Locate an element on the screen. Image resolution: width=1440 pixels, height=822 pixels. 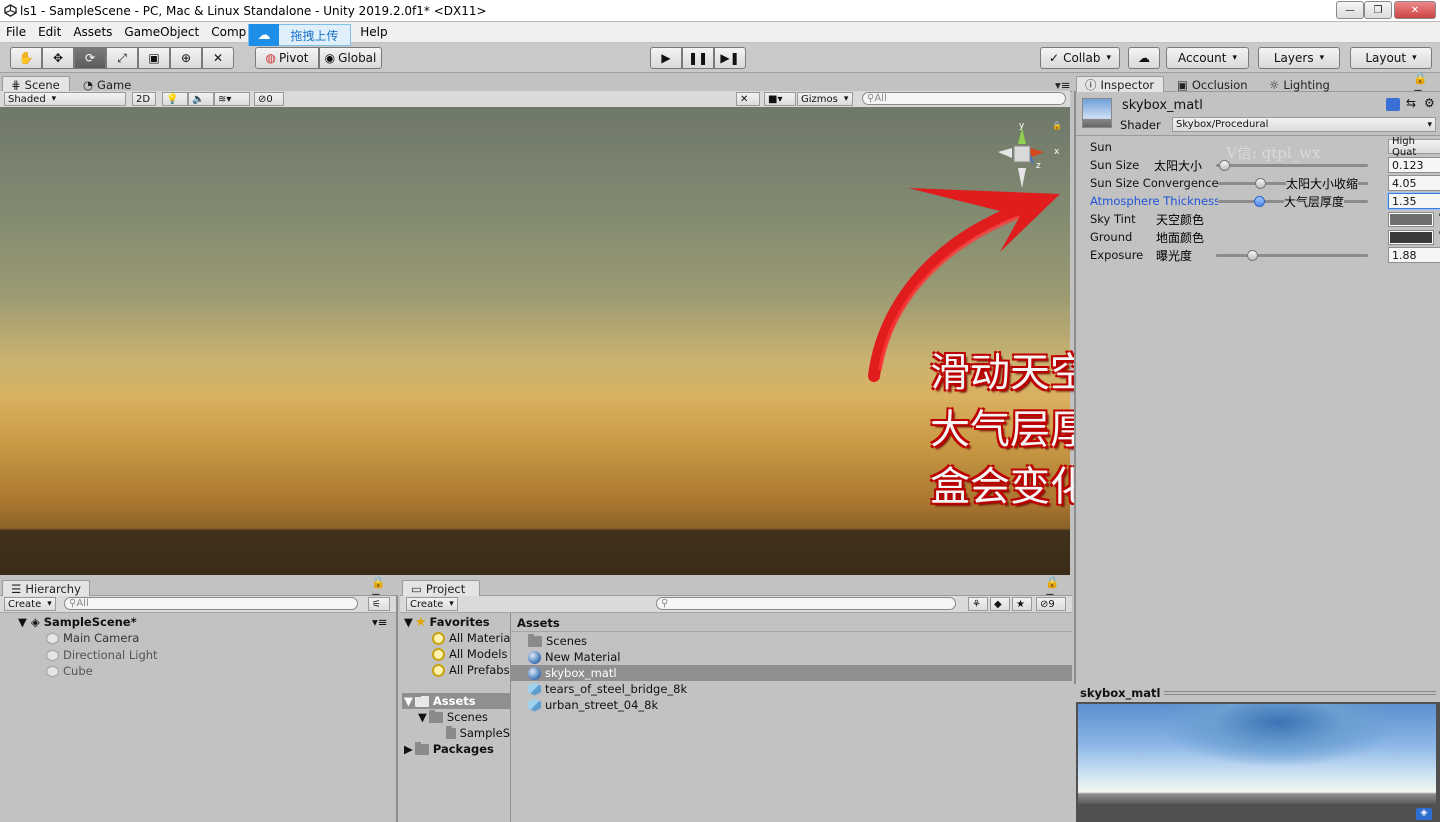
tab-lighting: ☼ Lighting is located at coordinates (1300, 84).